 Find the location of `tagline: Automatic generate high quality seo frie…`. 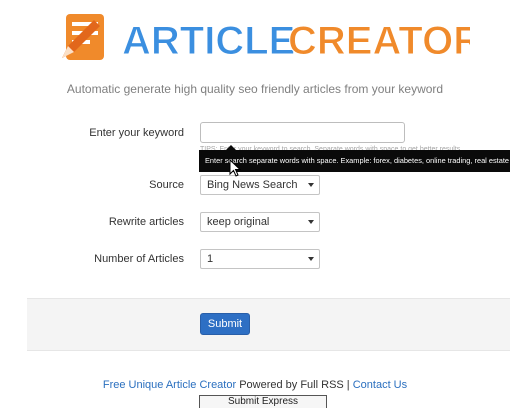

tagline: Automatic generate high quality seo frie… is located at coordinates (255, 89).